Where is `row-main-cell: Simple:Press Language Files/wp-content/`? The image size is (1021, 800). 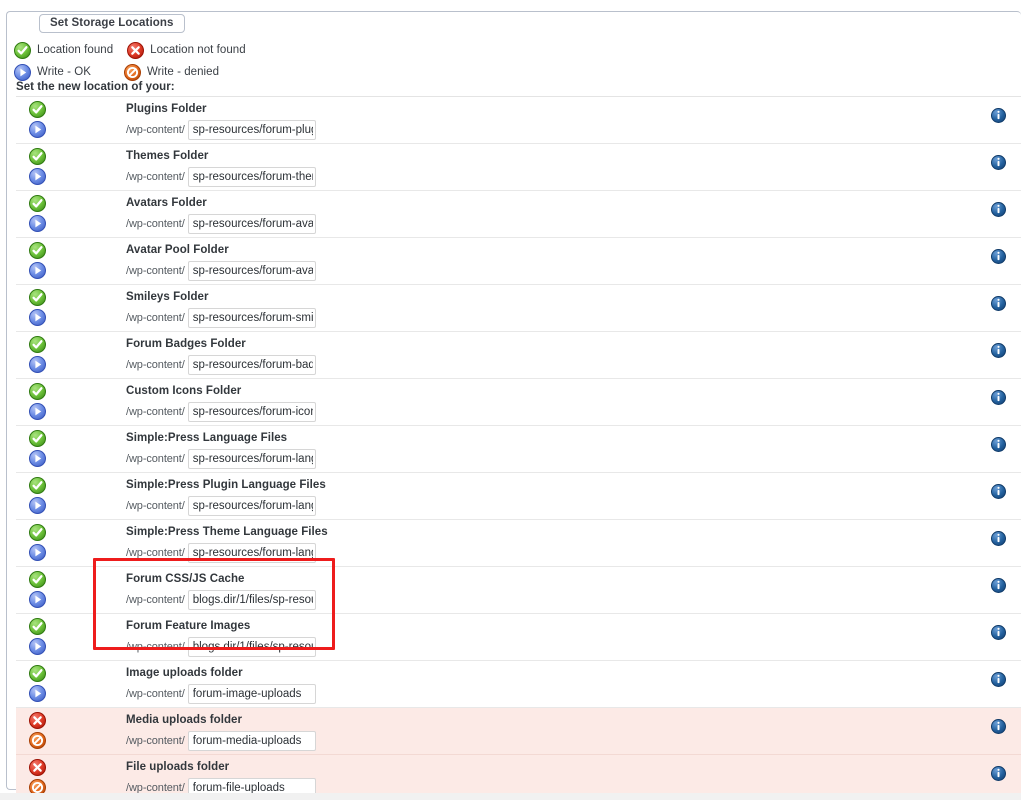
row-main-cell: Simple:Press Language Files/wp-content/ is located at coordinates (547, 447).